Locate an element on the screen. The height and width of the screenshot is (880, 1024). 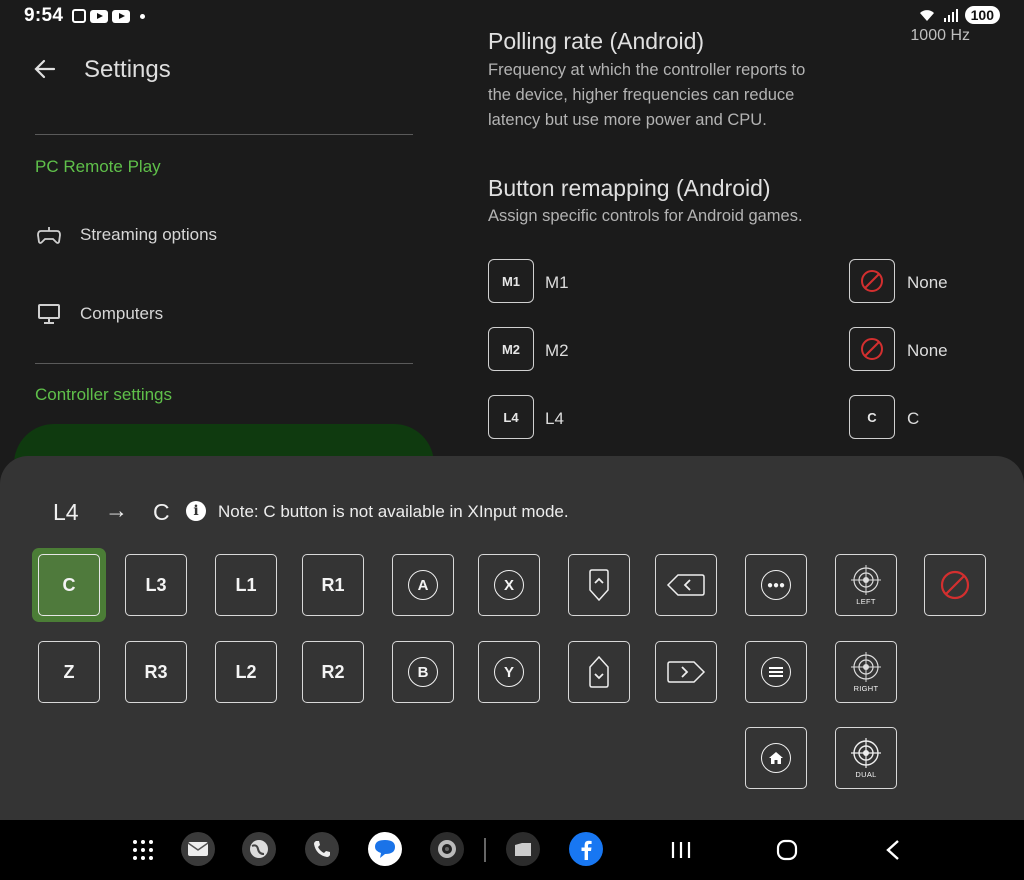
sheet-from-label: L4 is located at coordinates (66, 512).